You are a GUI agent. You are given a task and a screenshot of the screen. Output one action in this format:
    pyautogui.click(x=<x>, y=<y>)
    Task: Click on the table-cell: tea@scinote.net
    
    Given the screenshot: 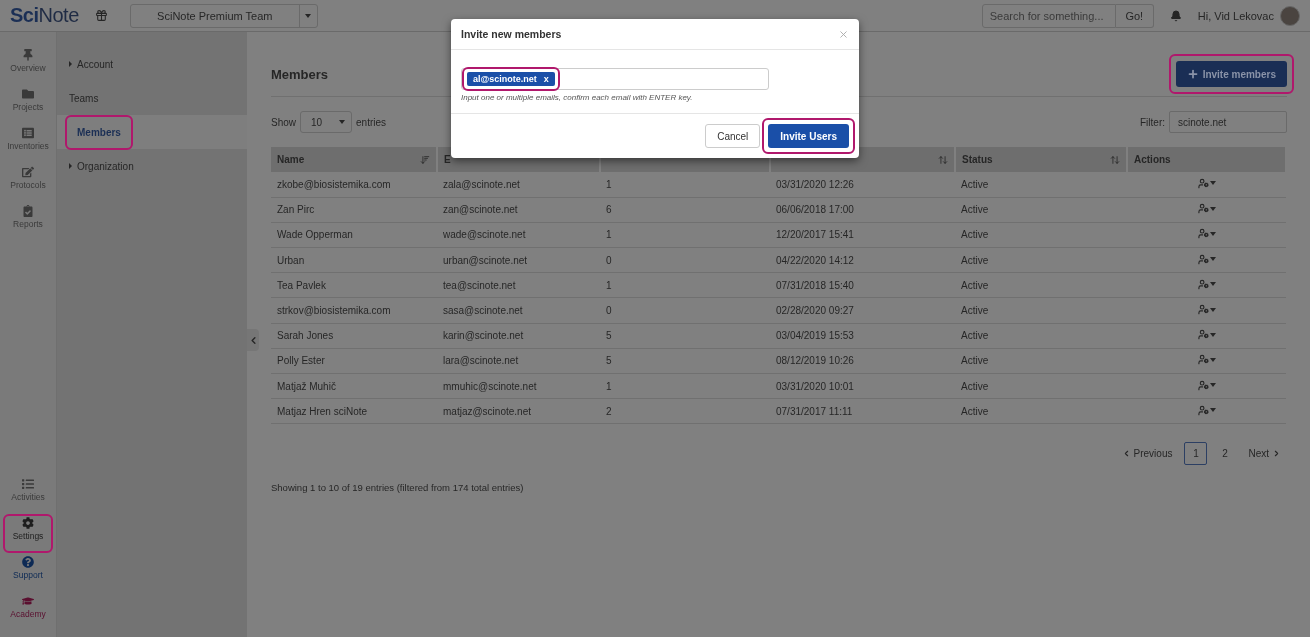 What is the action you would take?
    pyautogui.click(x=518, y=285)
    